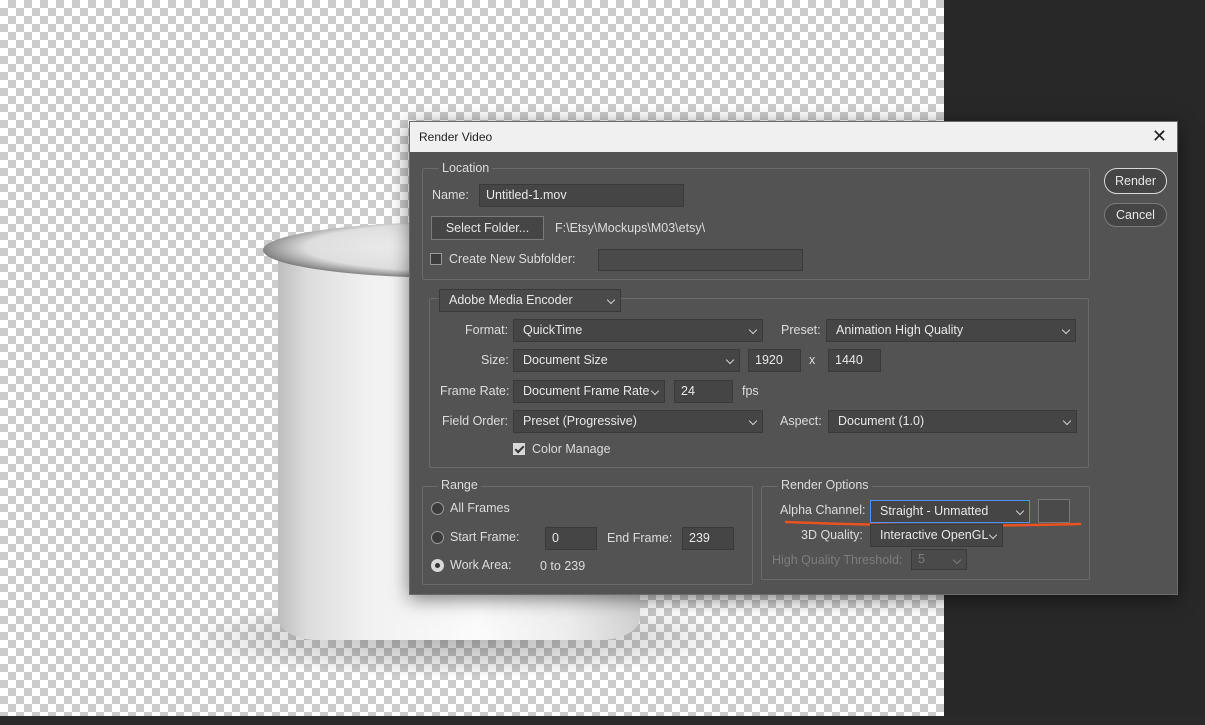 The image size is (1205, 725). What do you see at coordinates (708, 538) in the screenshot?
I see `end-frame-input: 239` at bounding box center [708, 538].